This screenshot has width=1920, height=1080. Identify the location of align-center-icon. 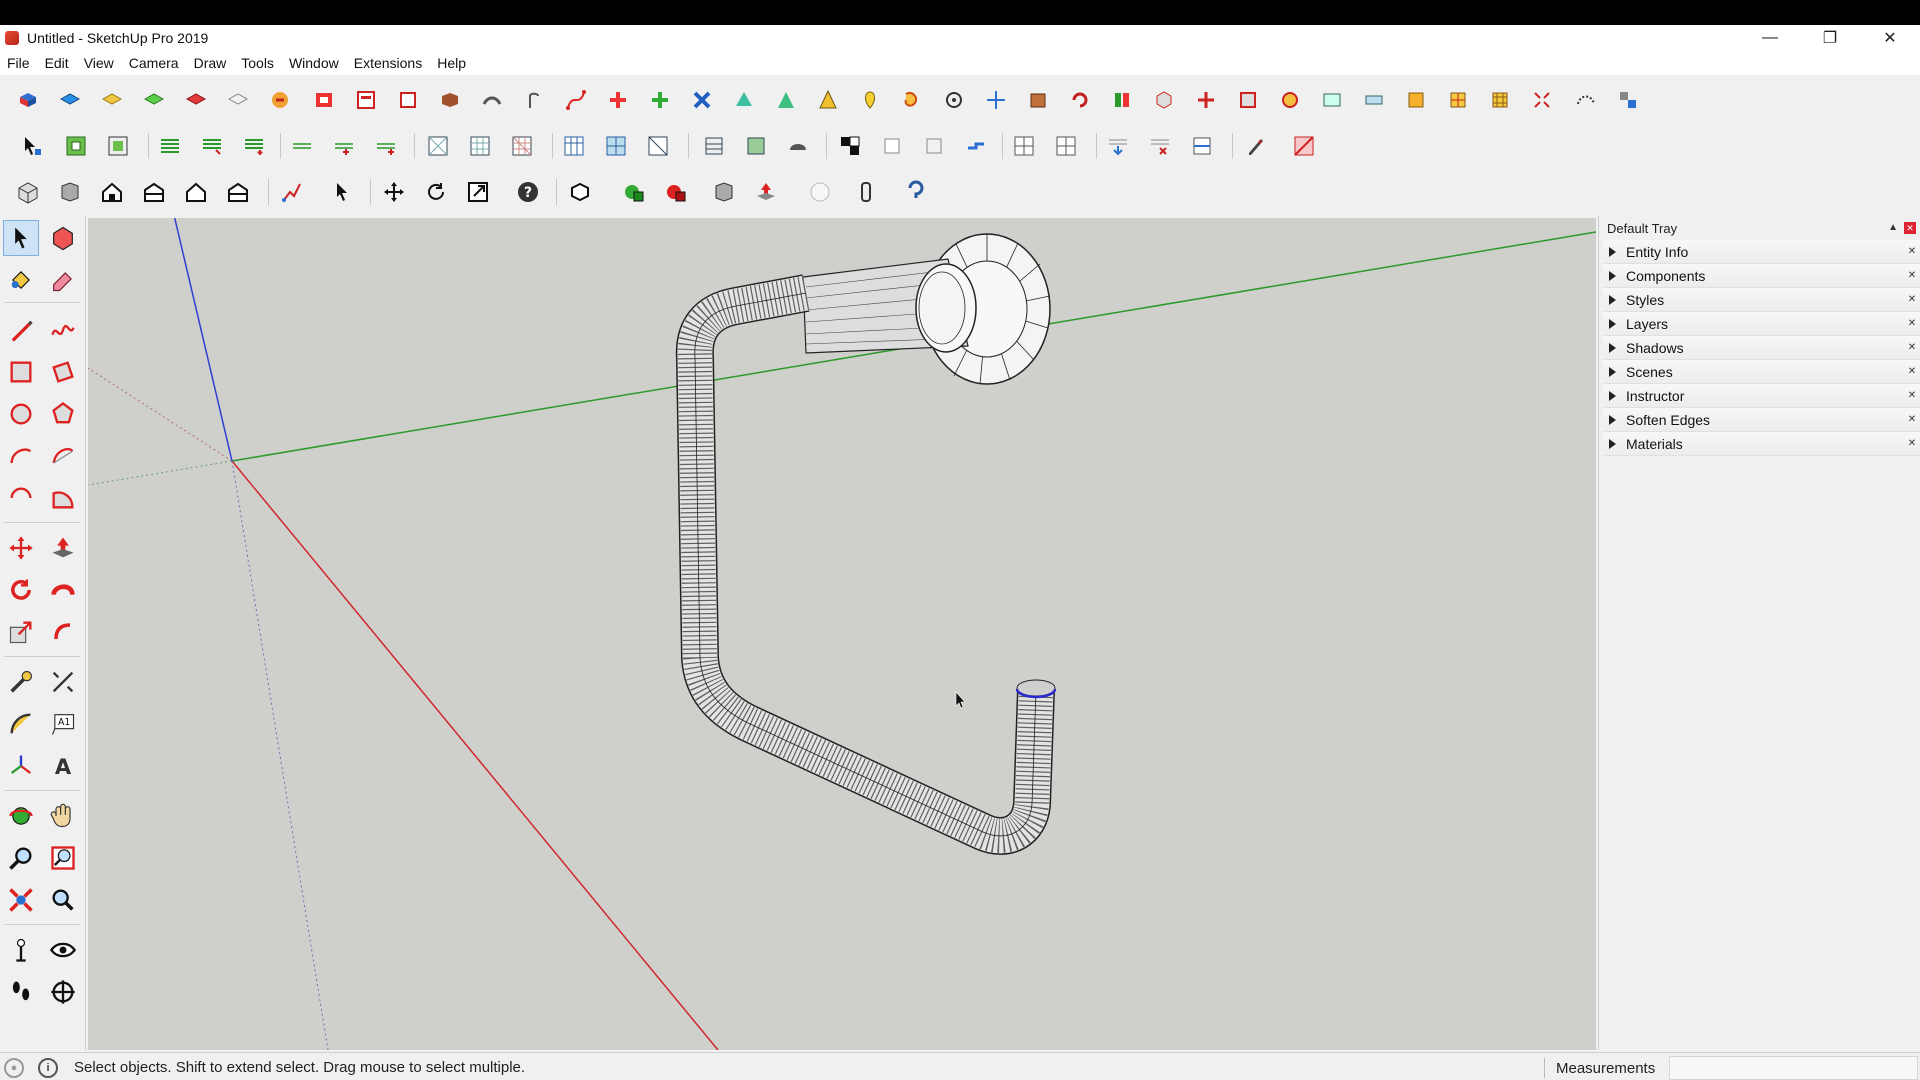
(212, 146).